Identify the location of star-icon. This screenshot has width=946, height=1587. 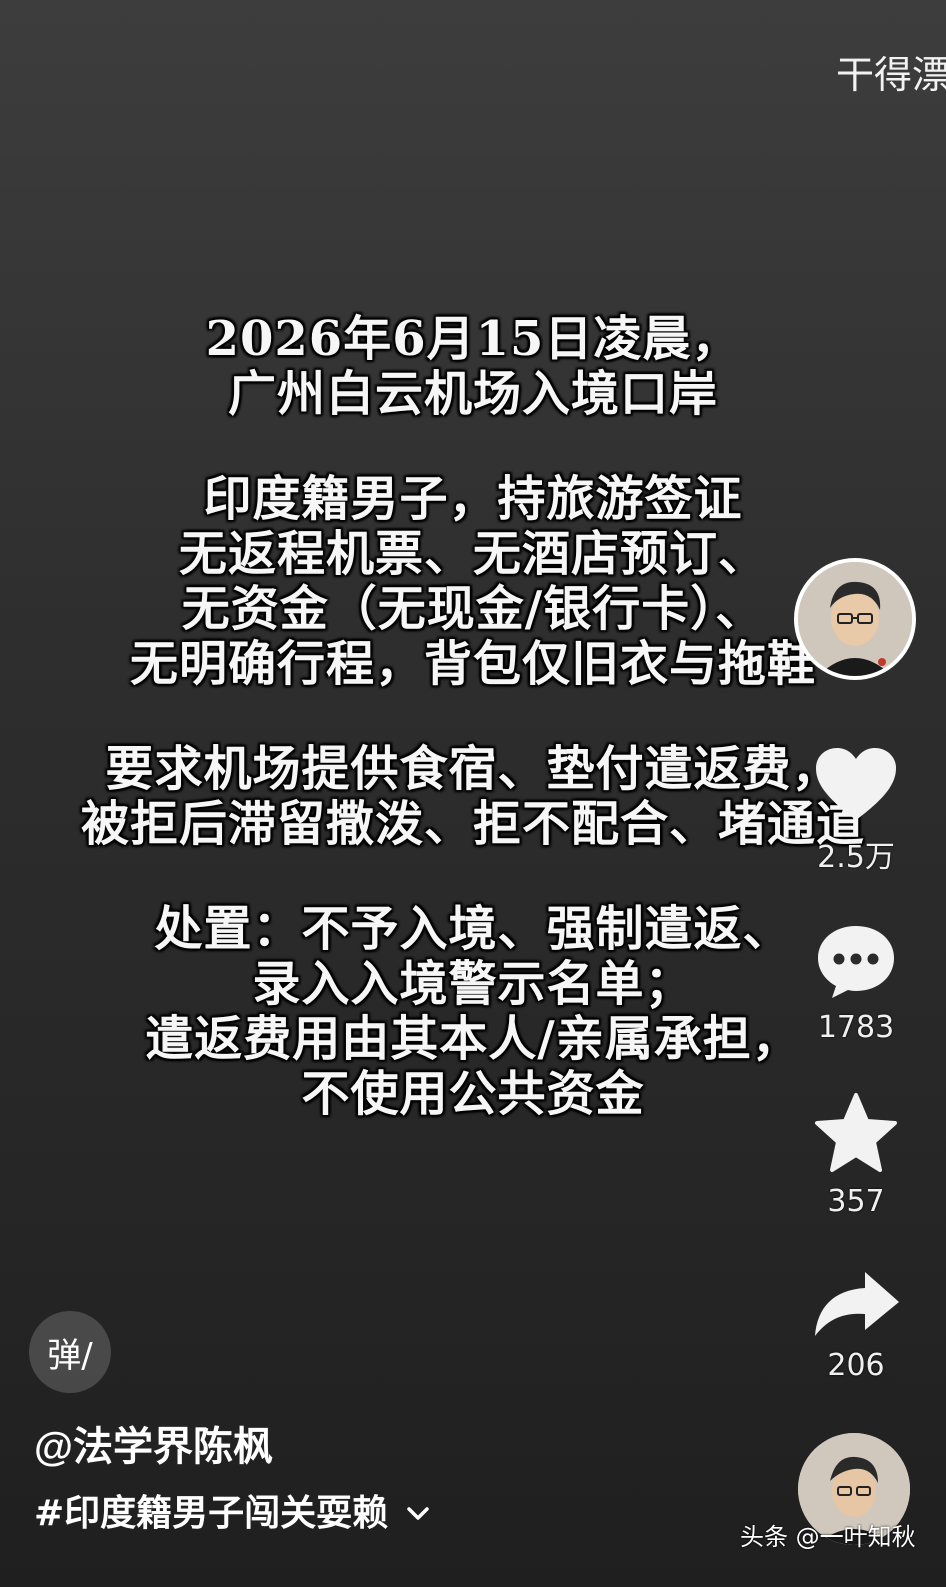
(856, 1132).